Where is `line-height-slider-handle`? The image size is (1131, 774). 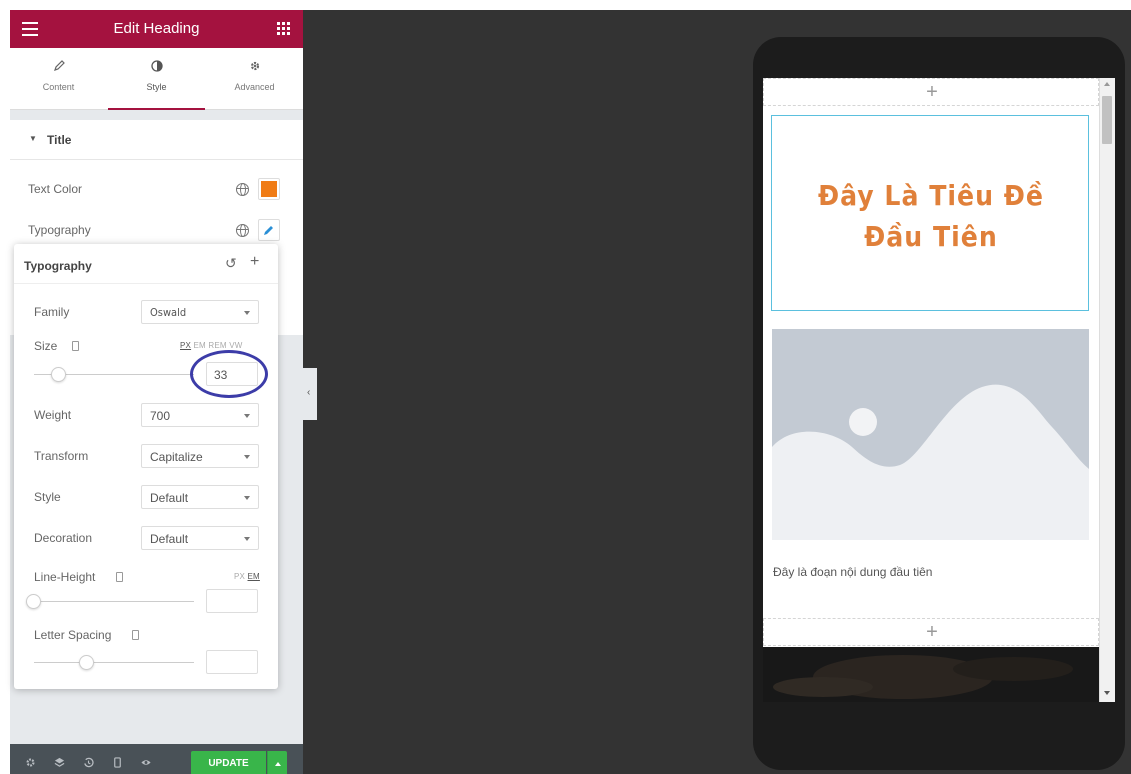 line-height-slider-handle is located at coordinates (33, 601).